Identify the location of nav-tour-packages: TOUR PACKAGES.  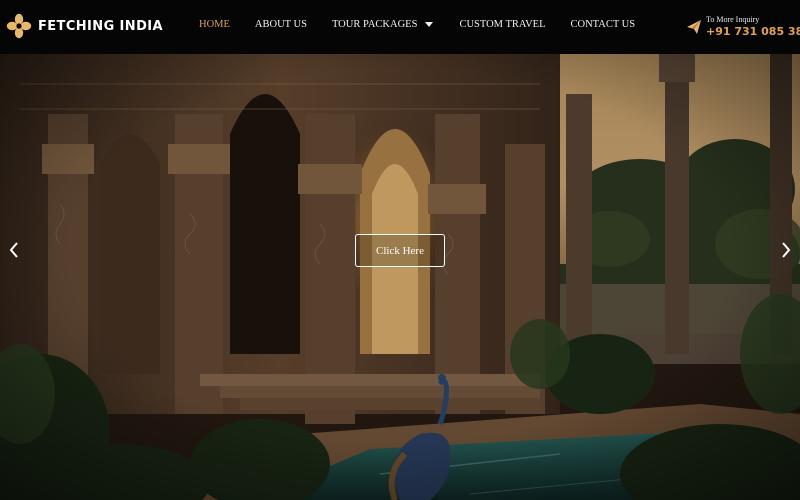
(382, 24).